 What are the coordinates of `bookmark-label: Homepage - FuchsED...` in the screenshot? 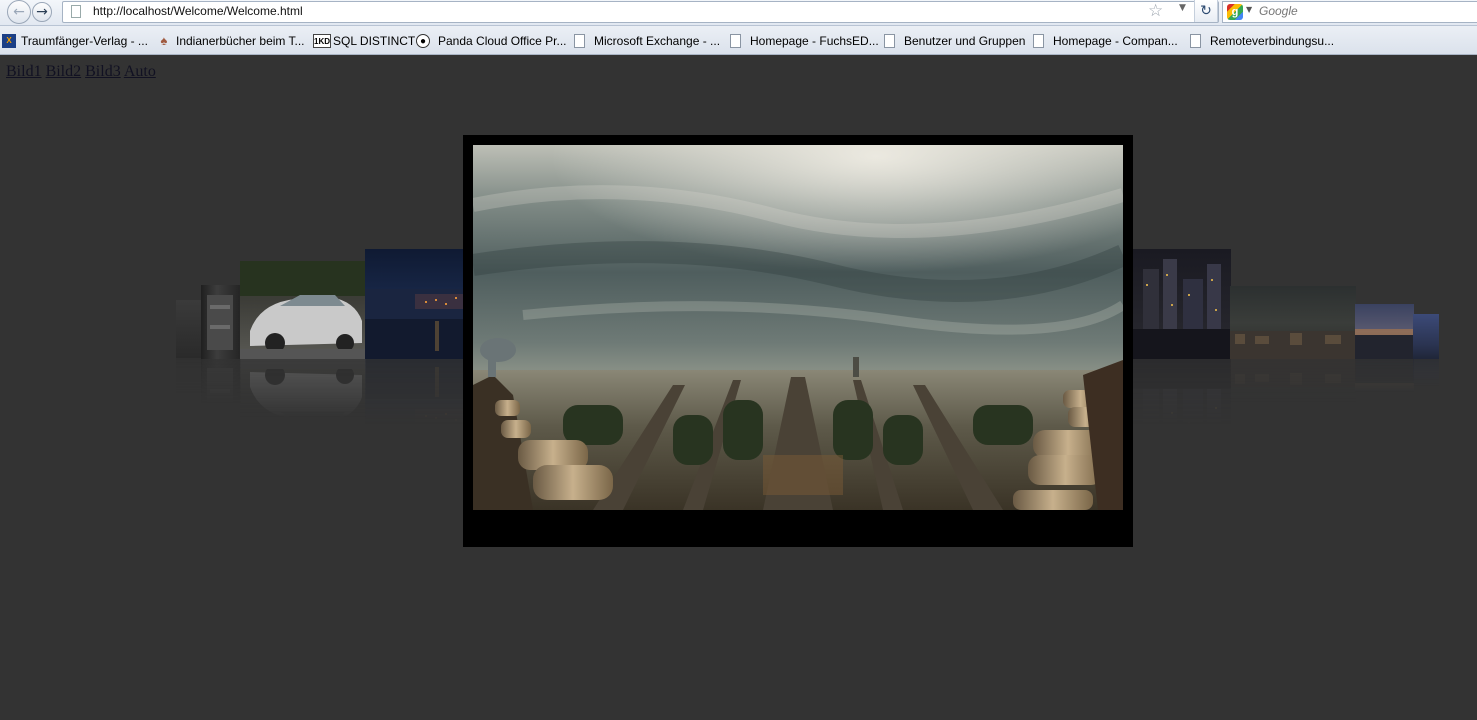 It's located at (814, 41).